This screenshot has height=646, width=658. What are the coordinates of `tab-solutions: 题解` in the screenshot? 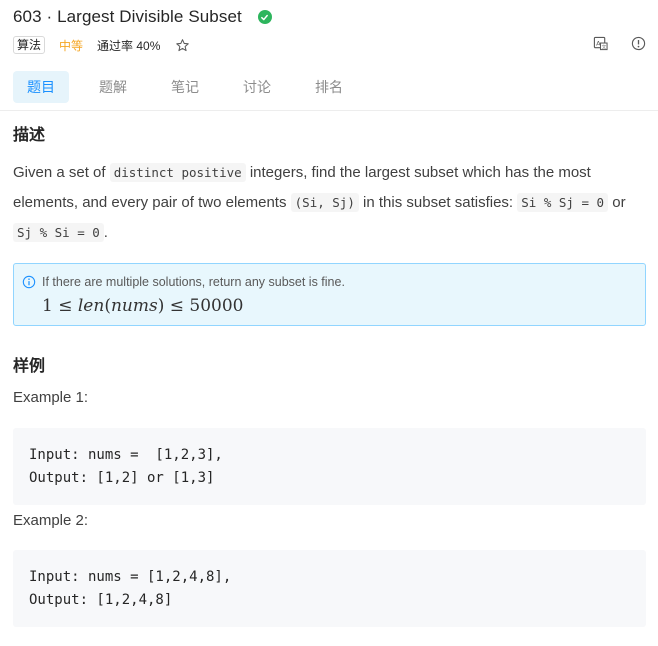 It's located at (113, 87).